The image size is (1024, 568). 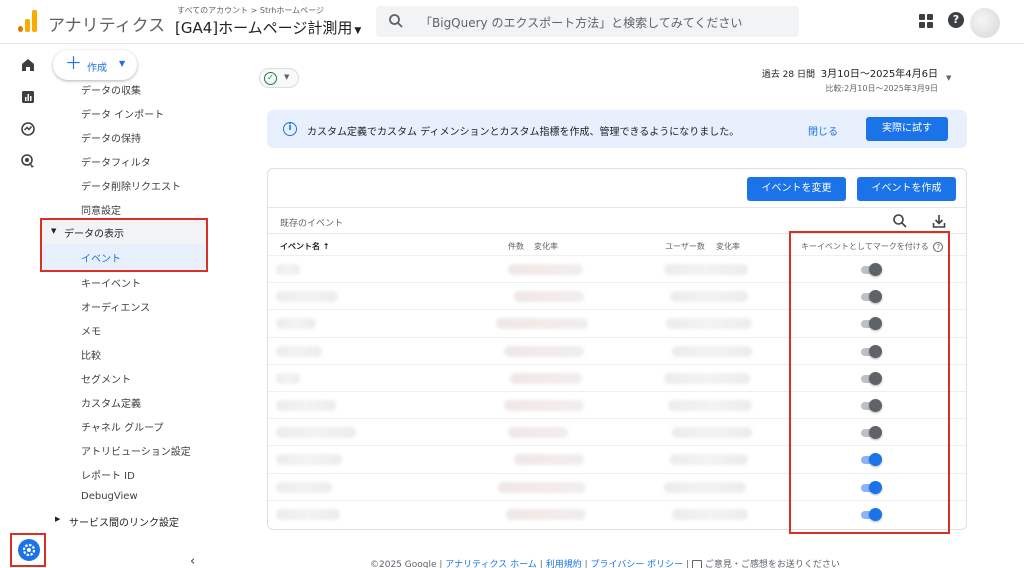 I want to click on feedback-icon, so click(x=696, y=564).